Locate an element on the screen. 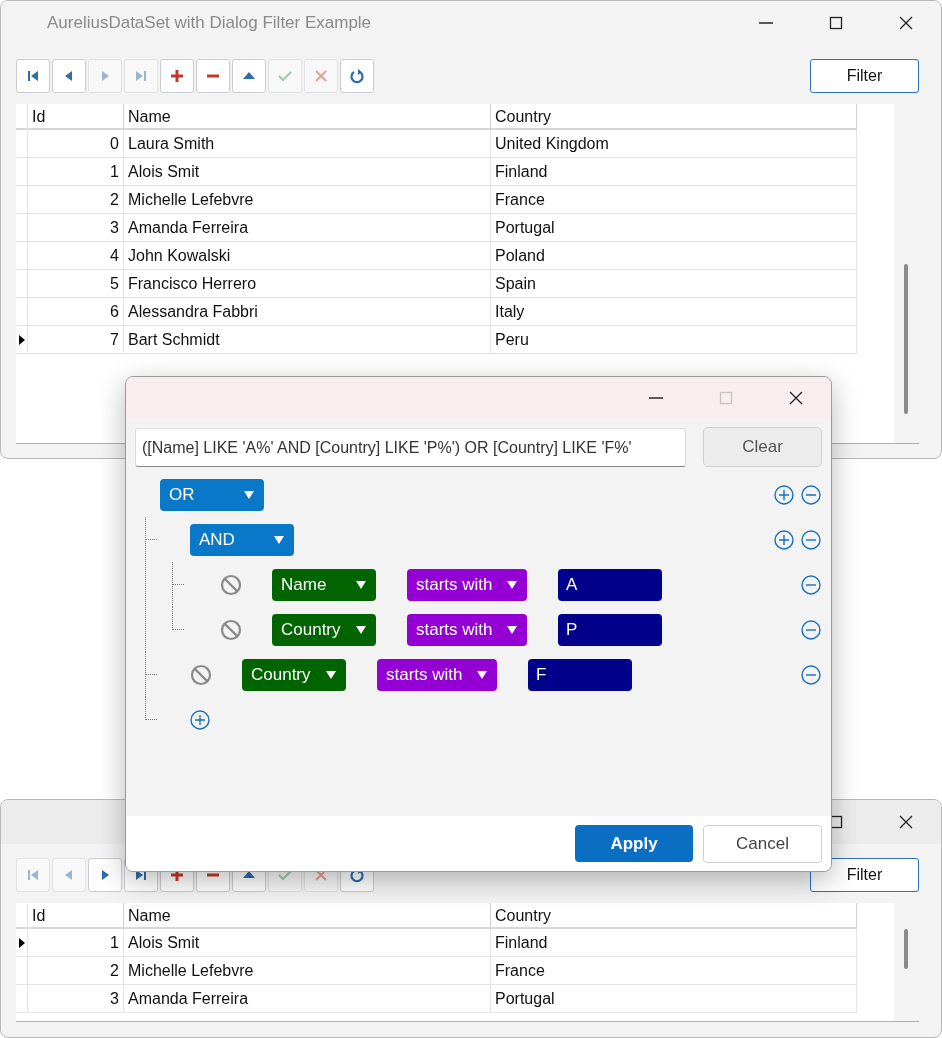 The width and height of the screenshot is (942, 1038). table-cell: 0 is located at coordinates (76, 143).